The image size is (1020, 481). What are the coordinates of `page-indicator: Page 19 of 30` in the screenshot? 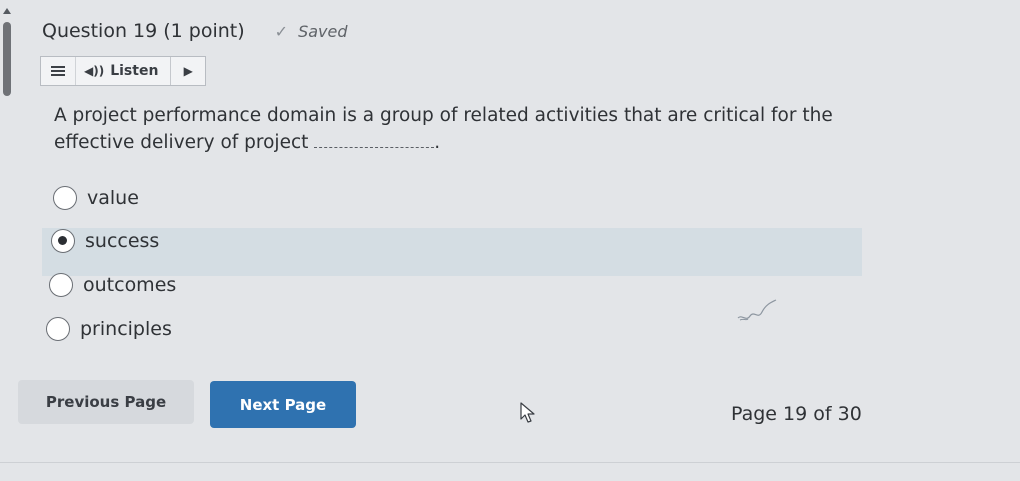 It's located at (796, 414).